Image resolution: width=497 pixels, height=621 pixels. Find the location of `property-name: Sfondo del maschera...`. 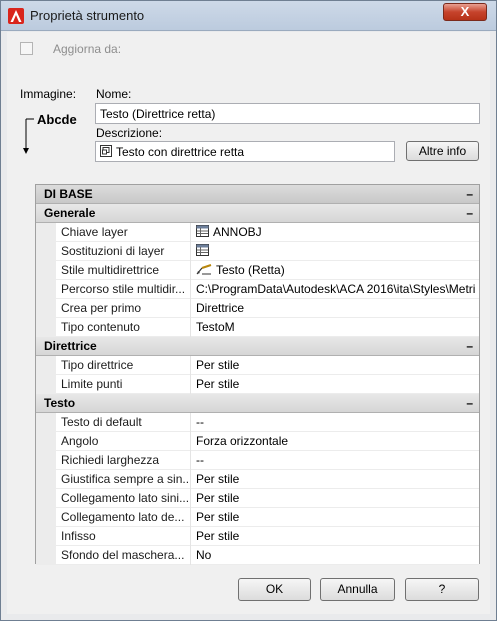

property-name: Sfondo del maschera... is located at coordinates (126, 555).